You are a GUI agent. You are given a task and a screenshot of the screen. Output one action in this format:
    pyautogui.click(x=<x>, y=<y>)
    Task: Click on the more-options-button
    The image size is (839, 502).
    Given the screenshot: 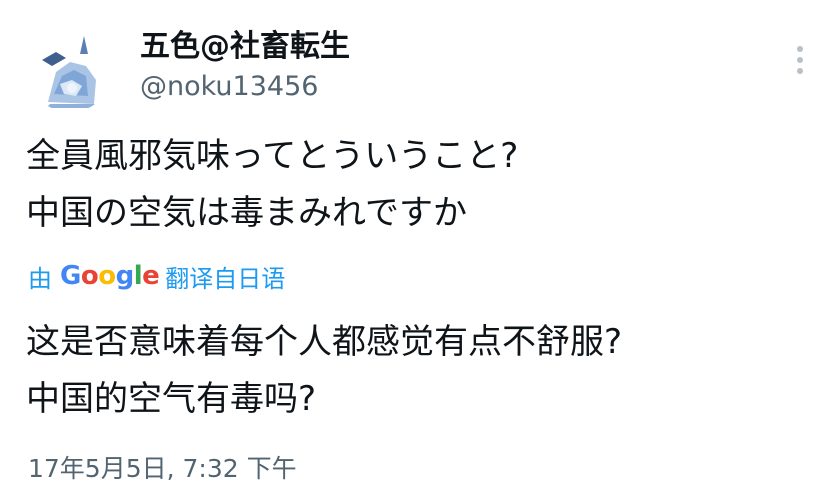 What is the action you would take?
    pyautogui.click(x=800, y=60)
    